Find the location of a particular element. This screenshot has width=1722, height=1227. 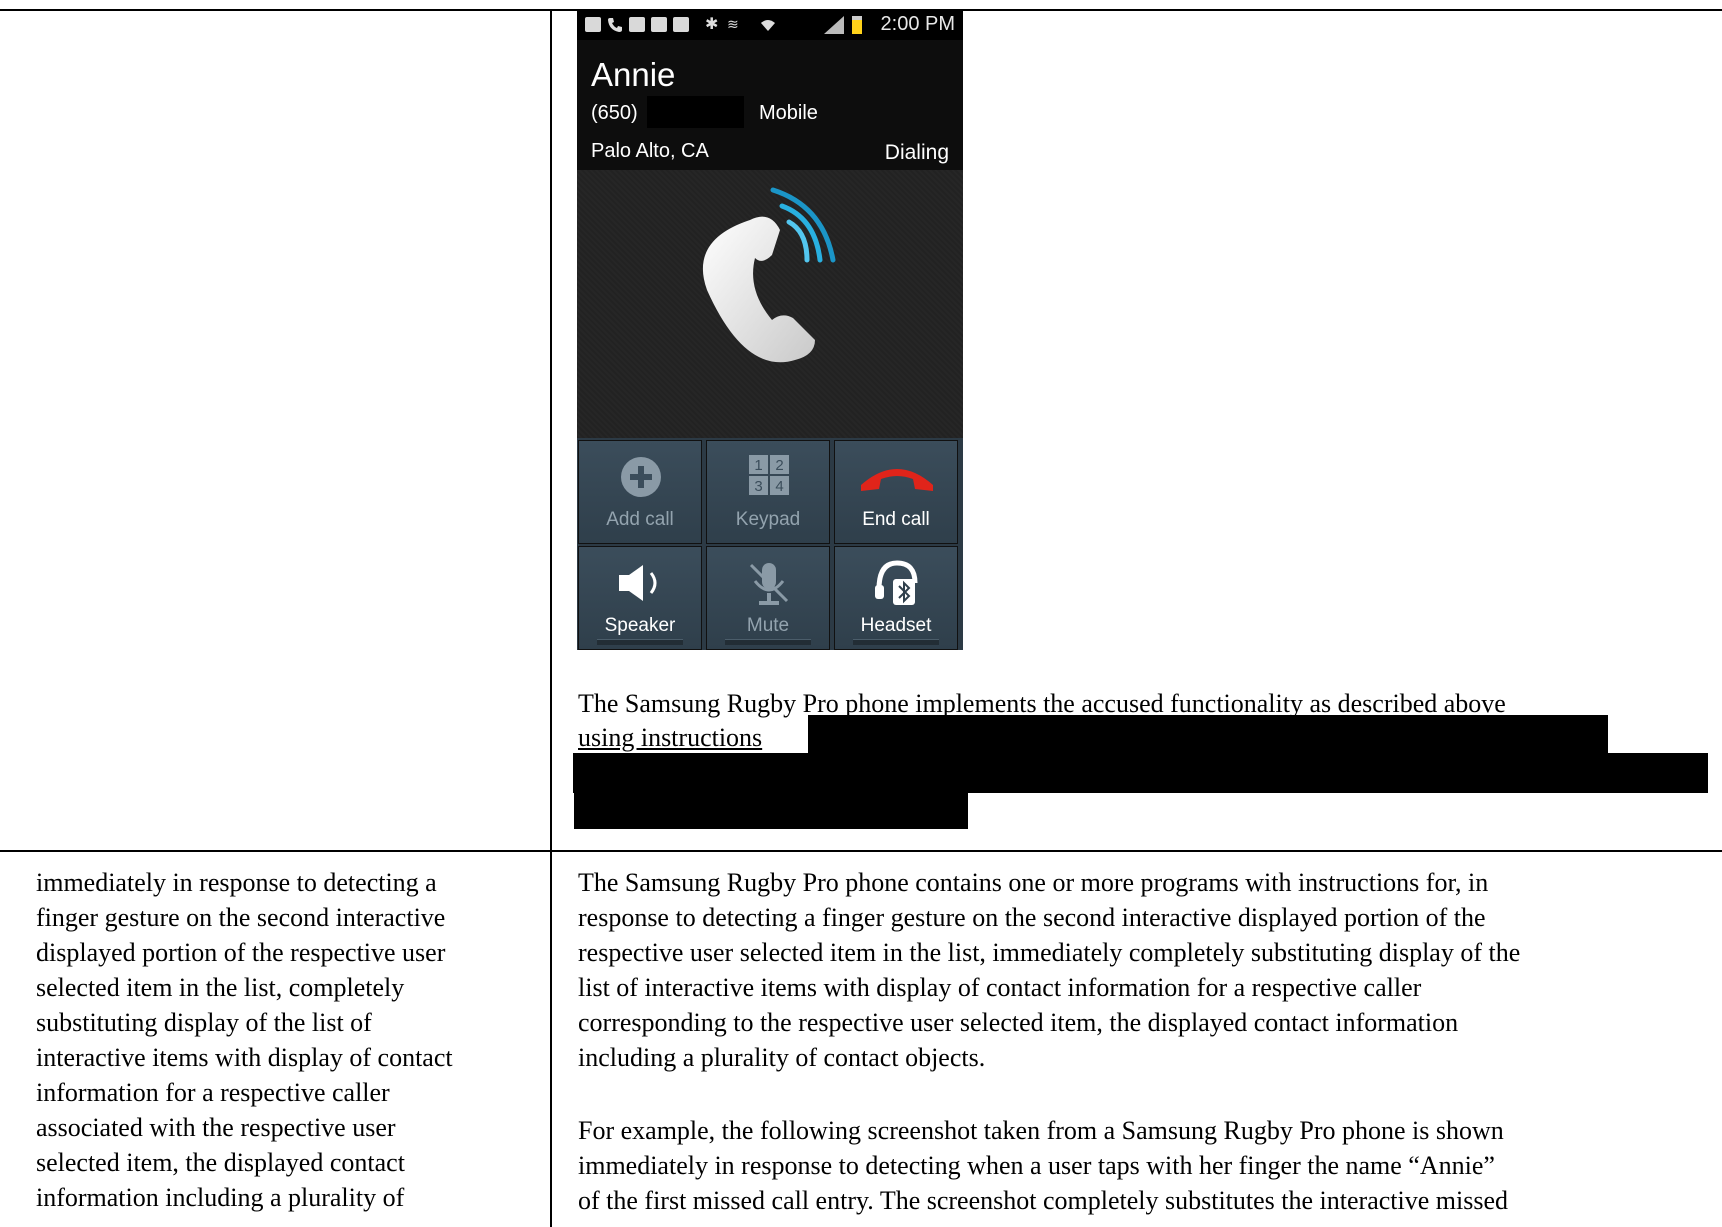

status-bar: ✱ ≋ 2:00 PM is located at coordinates (770, 25).